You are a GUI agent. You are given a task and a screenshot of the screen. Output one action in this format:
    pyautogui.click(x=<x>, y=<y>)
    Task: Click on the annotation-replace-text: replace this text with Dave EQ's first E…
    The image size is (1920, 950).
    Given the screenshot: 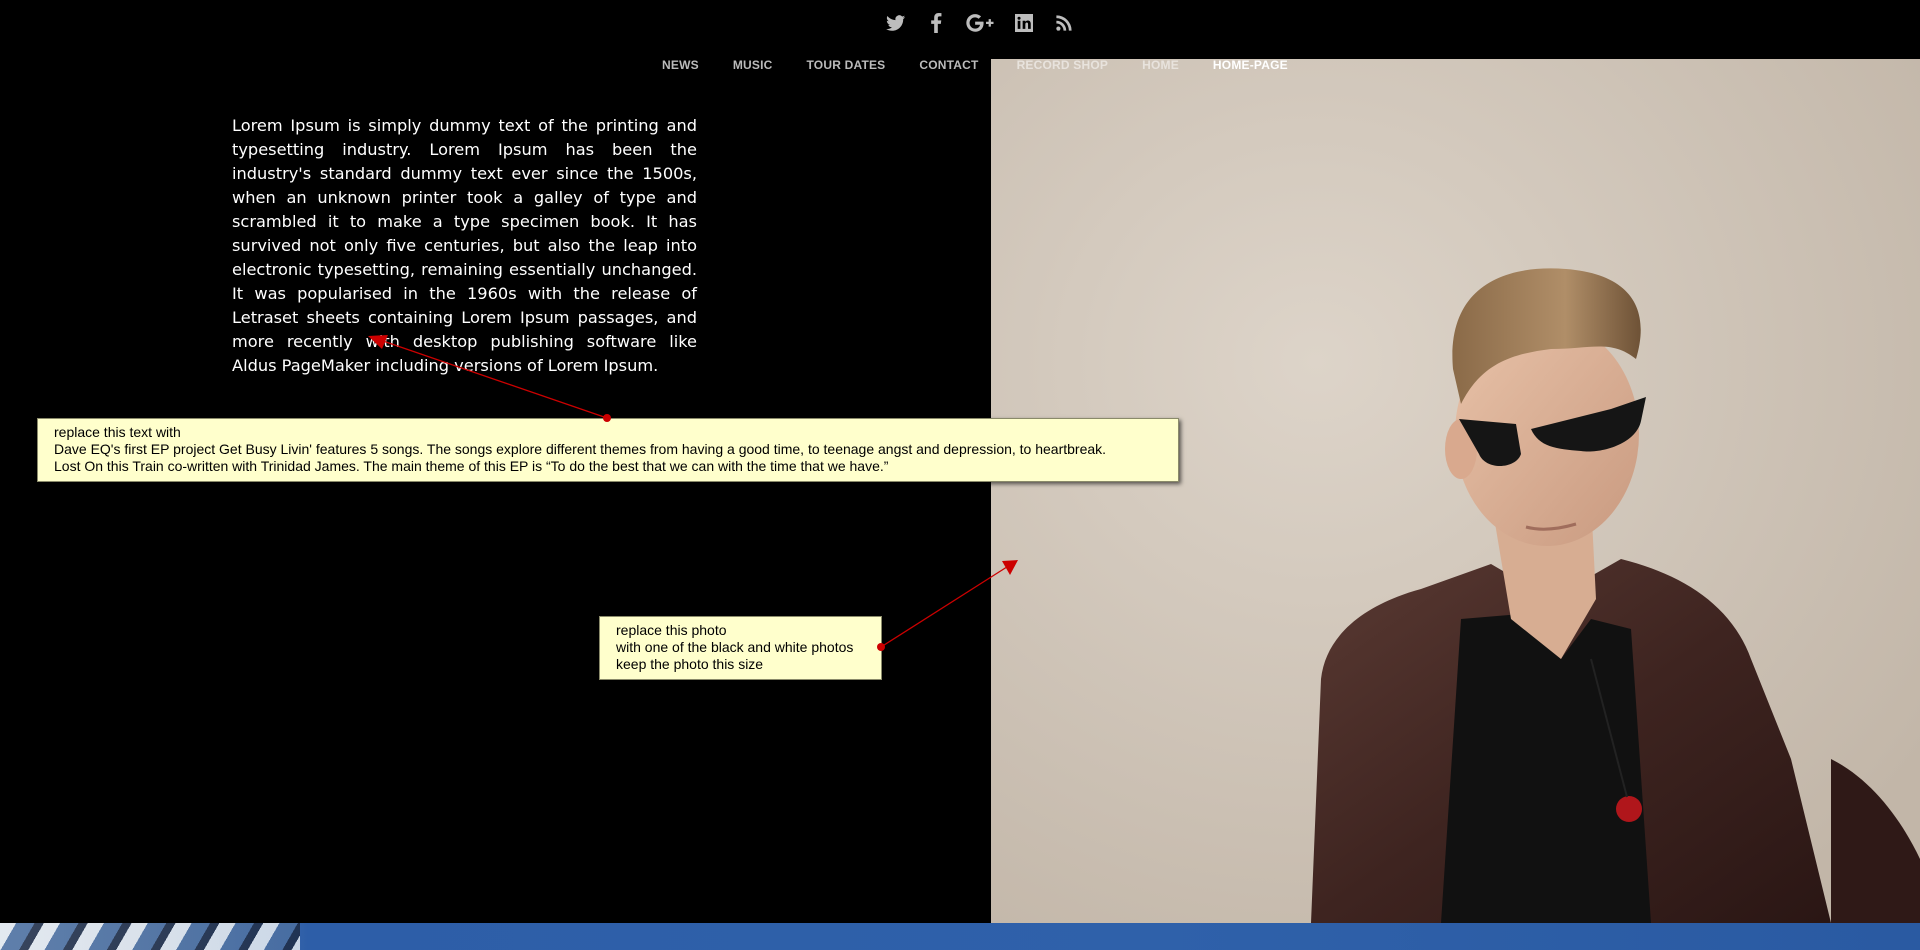 What is the action you would take?
    pyautogui.click(x=608, y=450)
    